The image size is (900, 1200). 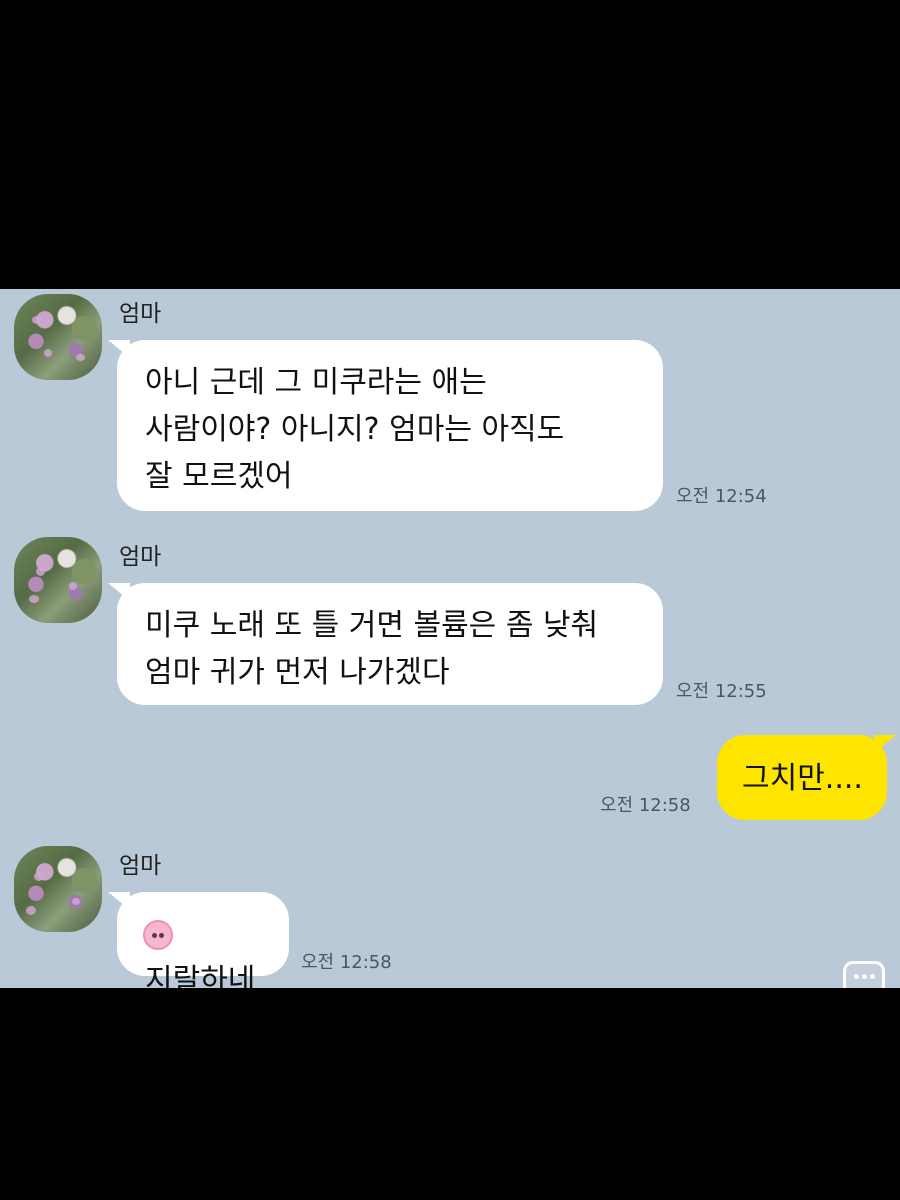 I want to click on censor-sticker-icon, so click(x=158, y=935).